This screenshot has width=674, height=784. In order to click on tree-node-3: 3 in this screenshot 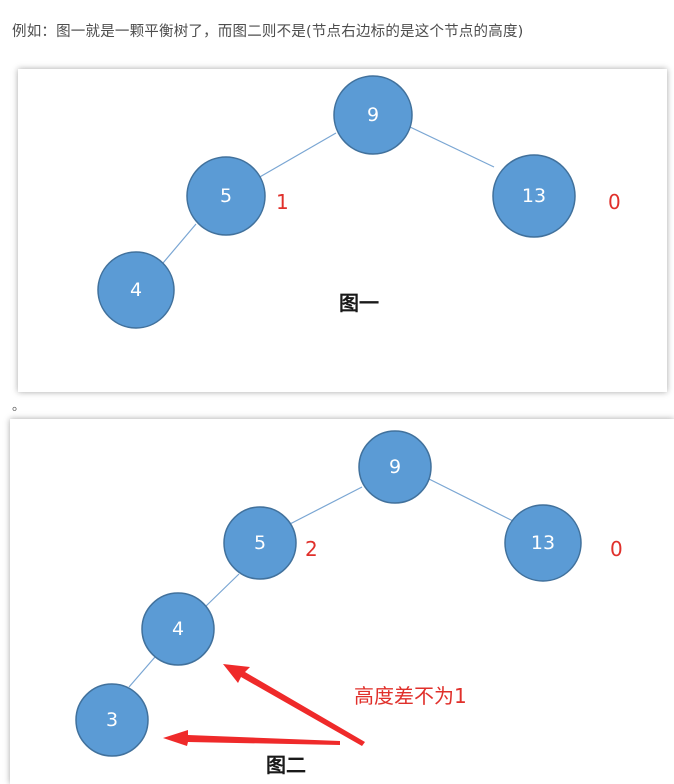, I will do `click(112, 720)`.